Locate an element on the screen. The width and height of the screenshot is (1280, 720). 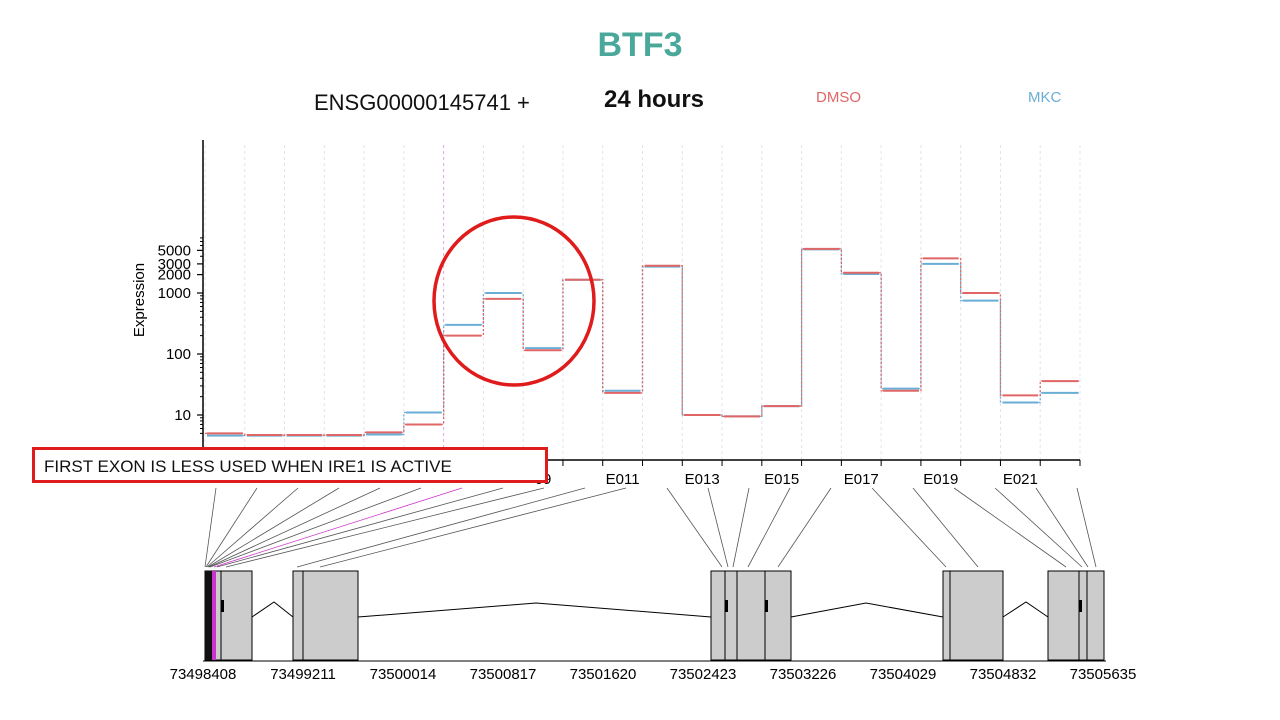
gene-coordinate-label: 73504029 is located at coordinates (903, 674).